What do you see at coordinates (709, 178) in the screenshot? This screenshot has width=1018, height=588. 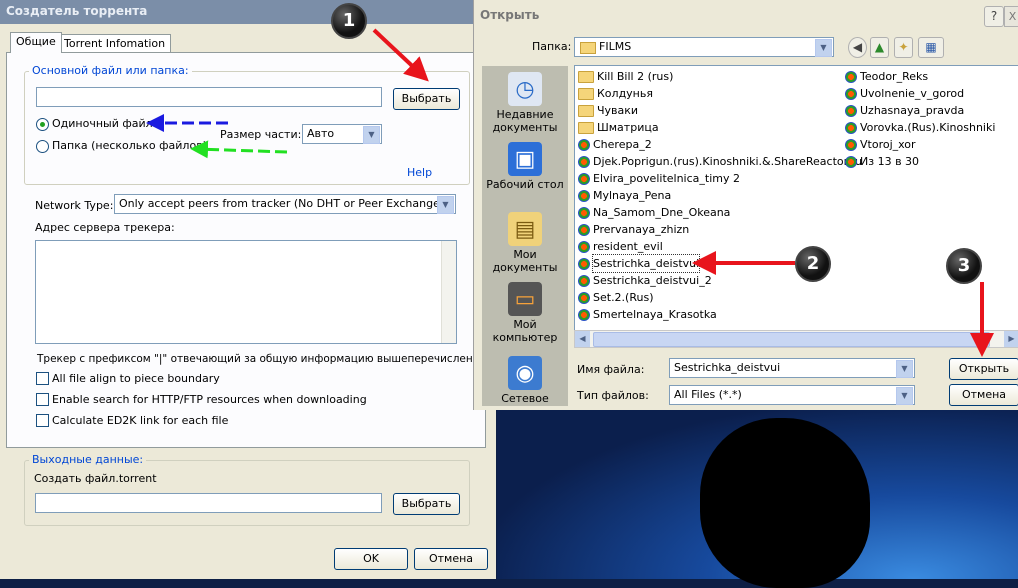 I see `file-item: Elvira_povelitelnica_timy 2` at bounding box center [709, 178].